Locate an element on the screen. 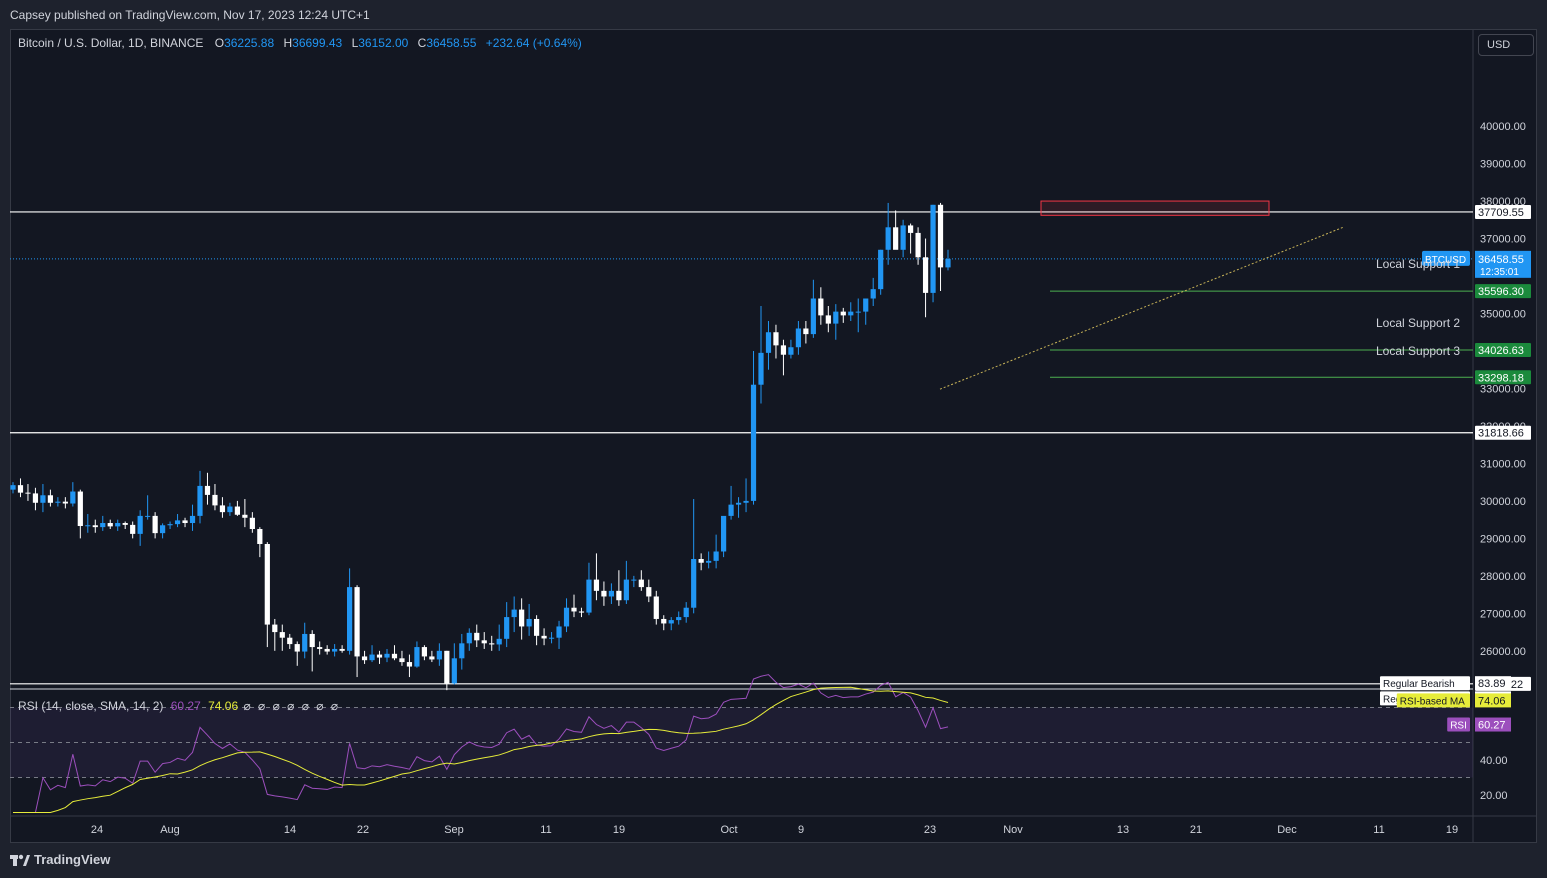 Image resolution: width=1547 pixels, height=878 pixels. rsi-badge-value: 60.27 is located at coordinates (1492, 726).